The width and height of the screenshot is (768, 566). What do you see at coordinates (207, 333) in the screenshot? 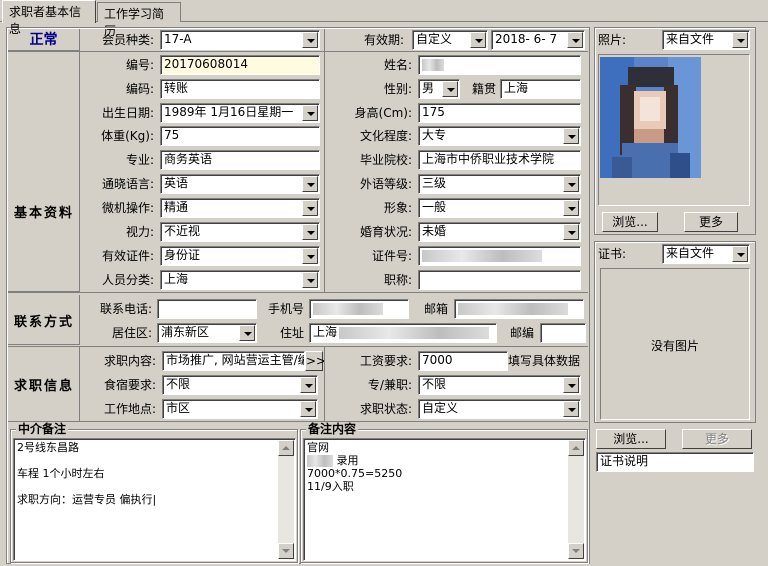
I see `district-select: 浦东新区` at bounding box center [207, 333].